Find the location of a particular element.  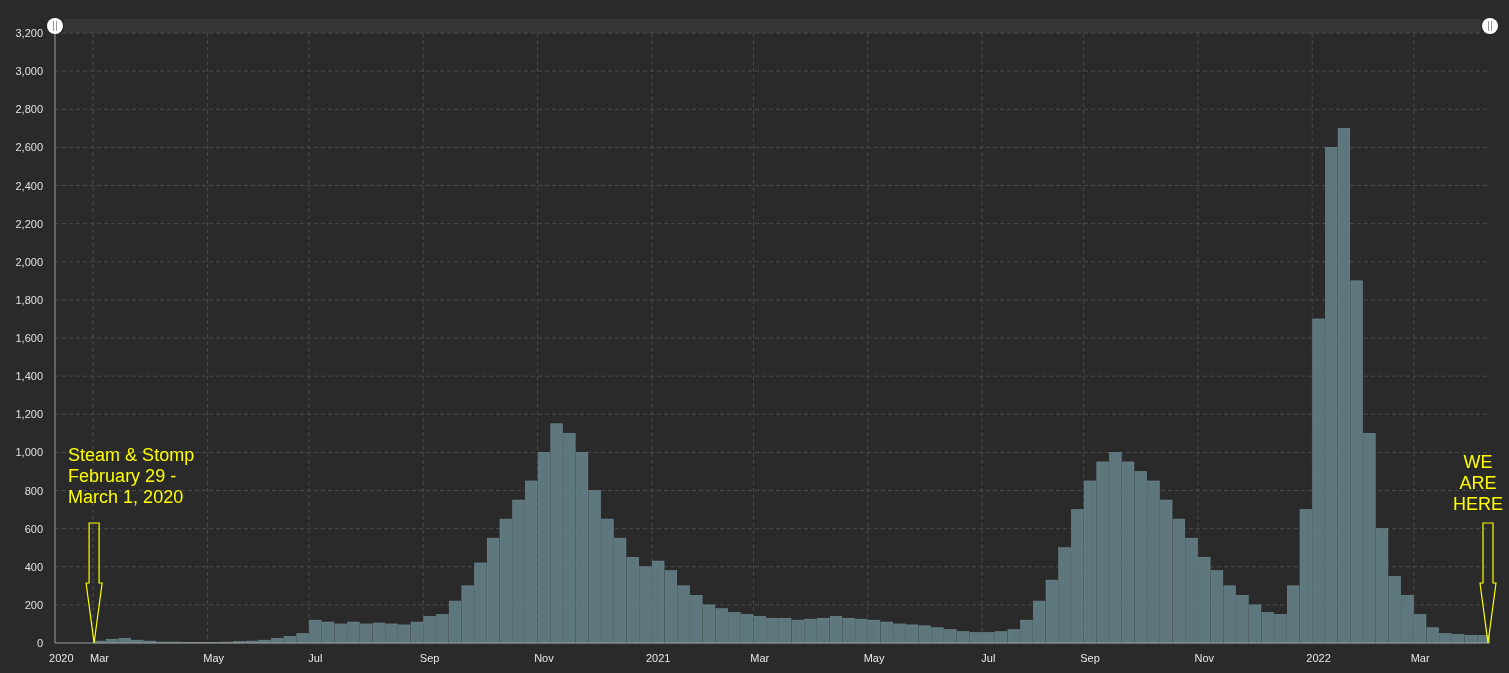

y-axis-label: 2,200 is located at coordinates (29, 223).